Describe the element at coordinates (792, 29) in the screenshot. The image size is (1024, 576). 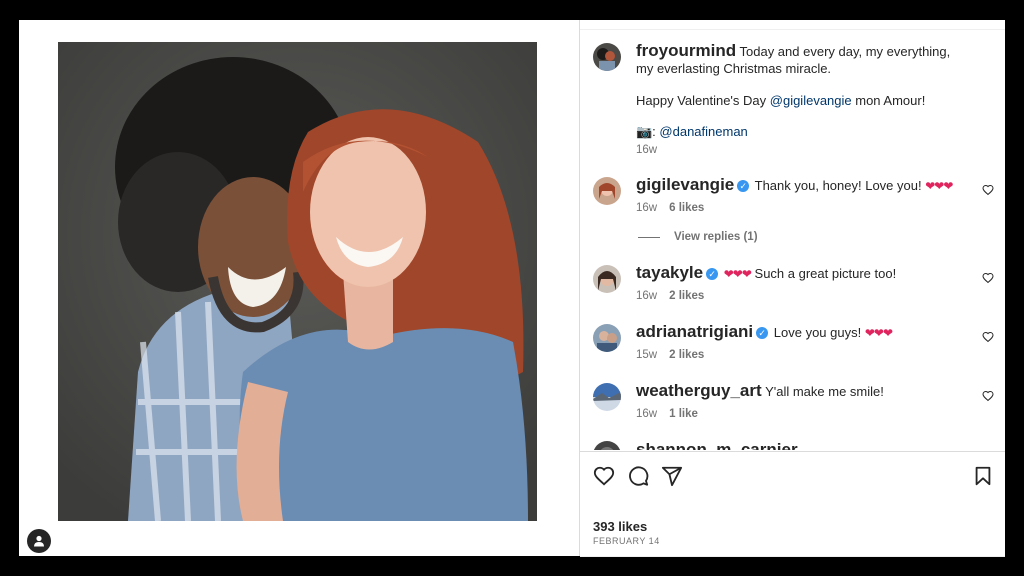
I see `header-divider` at that location.